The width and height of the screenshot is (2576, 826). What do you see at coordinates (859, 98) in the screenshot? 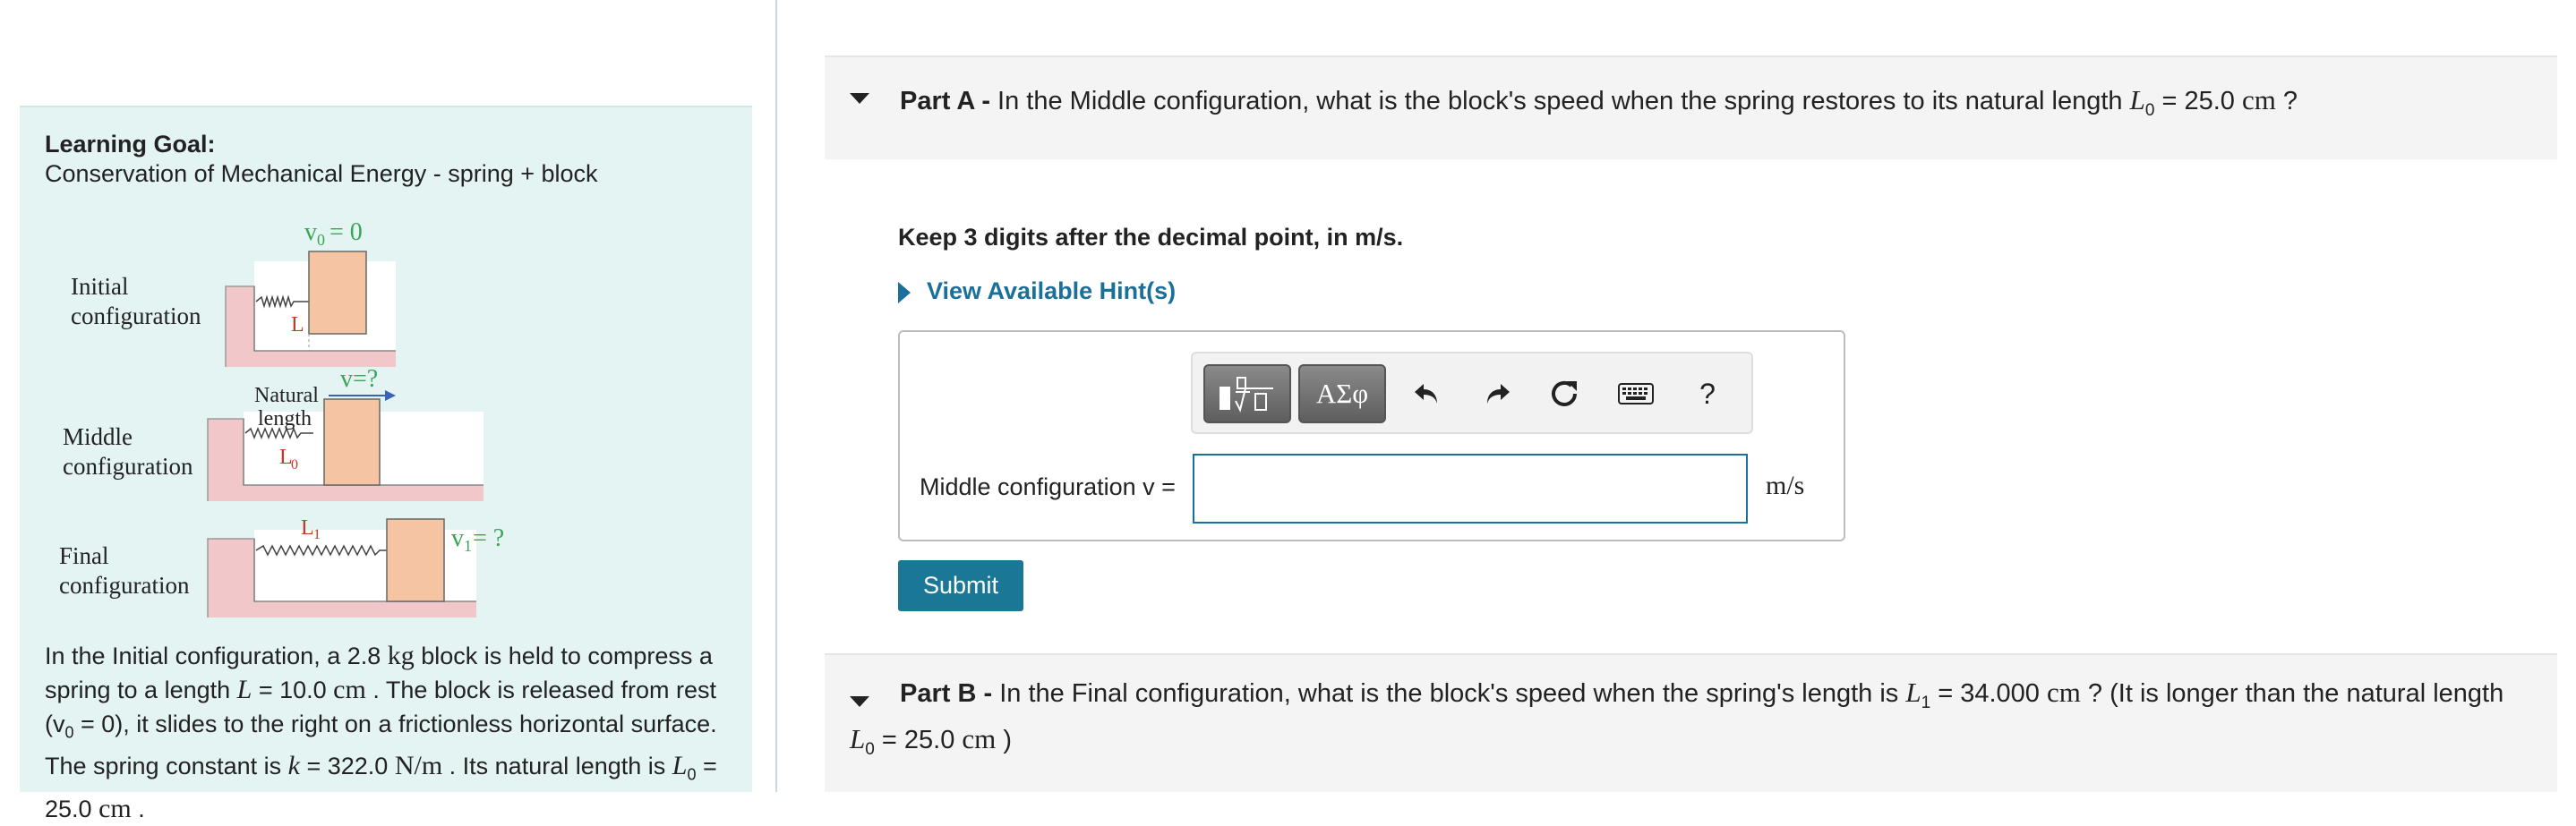
I see `collapse-arrow-icon` at bounding box center [859, 98].